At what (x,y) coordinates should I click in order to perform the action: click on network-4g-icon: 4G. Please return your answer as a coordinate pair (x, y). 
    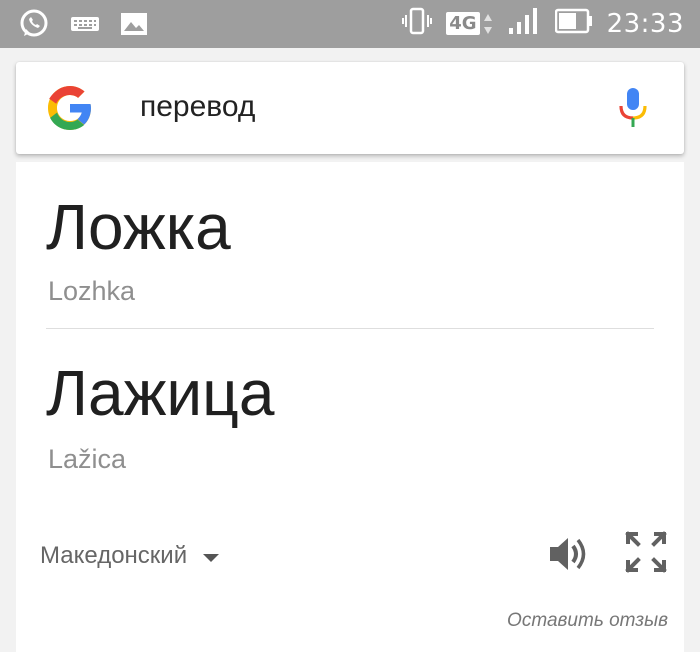
    Looking at the image, I should click on (469, 24).